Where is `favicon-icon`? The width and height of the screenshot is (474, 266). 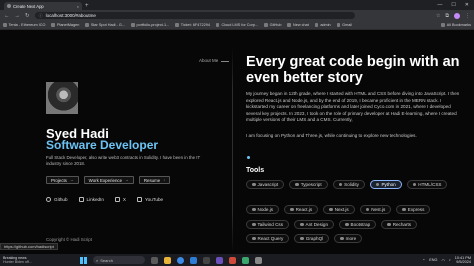 favicon-icon is located at coordinates (9, 6).